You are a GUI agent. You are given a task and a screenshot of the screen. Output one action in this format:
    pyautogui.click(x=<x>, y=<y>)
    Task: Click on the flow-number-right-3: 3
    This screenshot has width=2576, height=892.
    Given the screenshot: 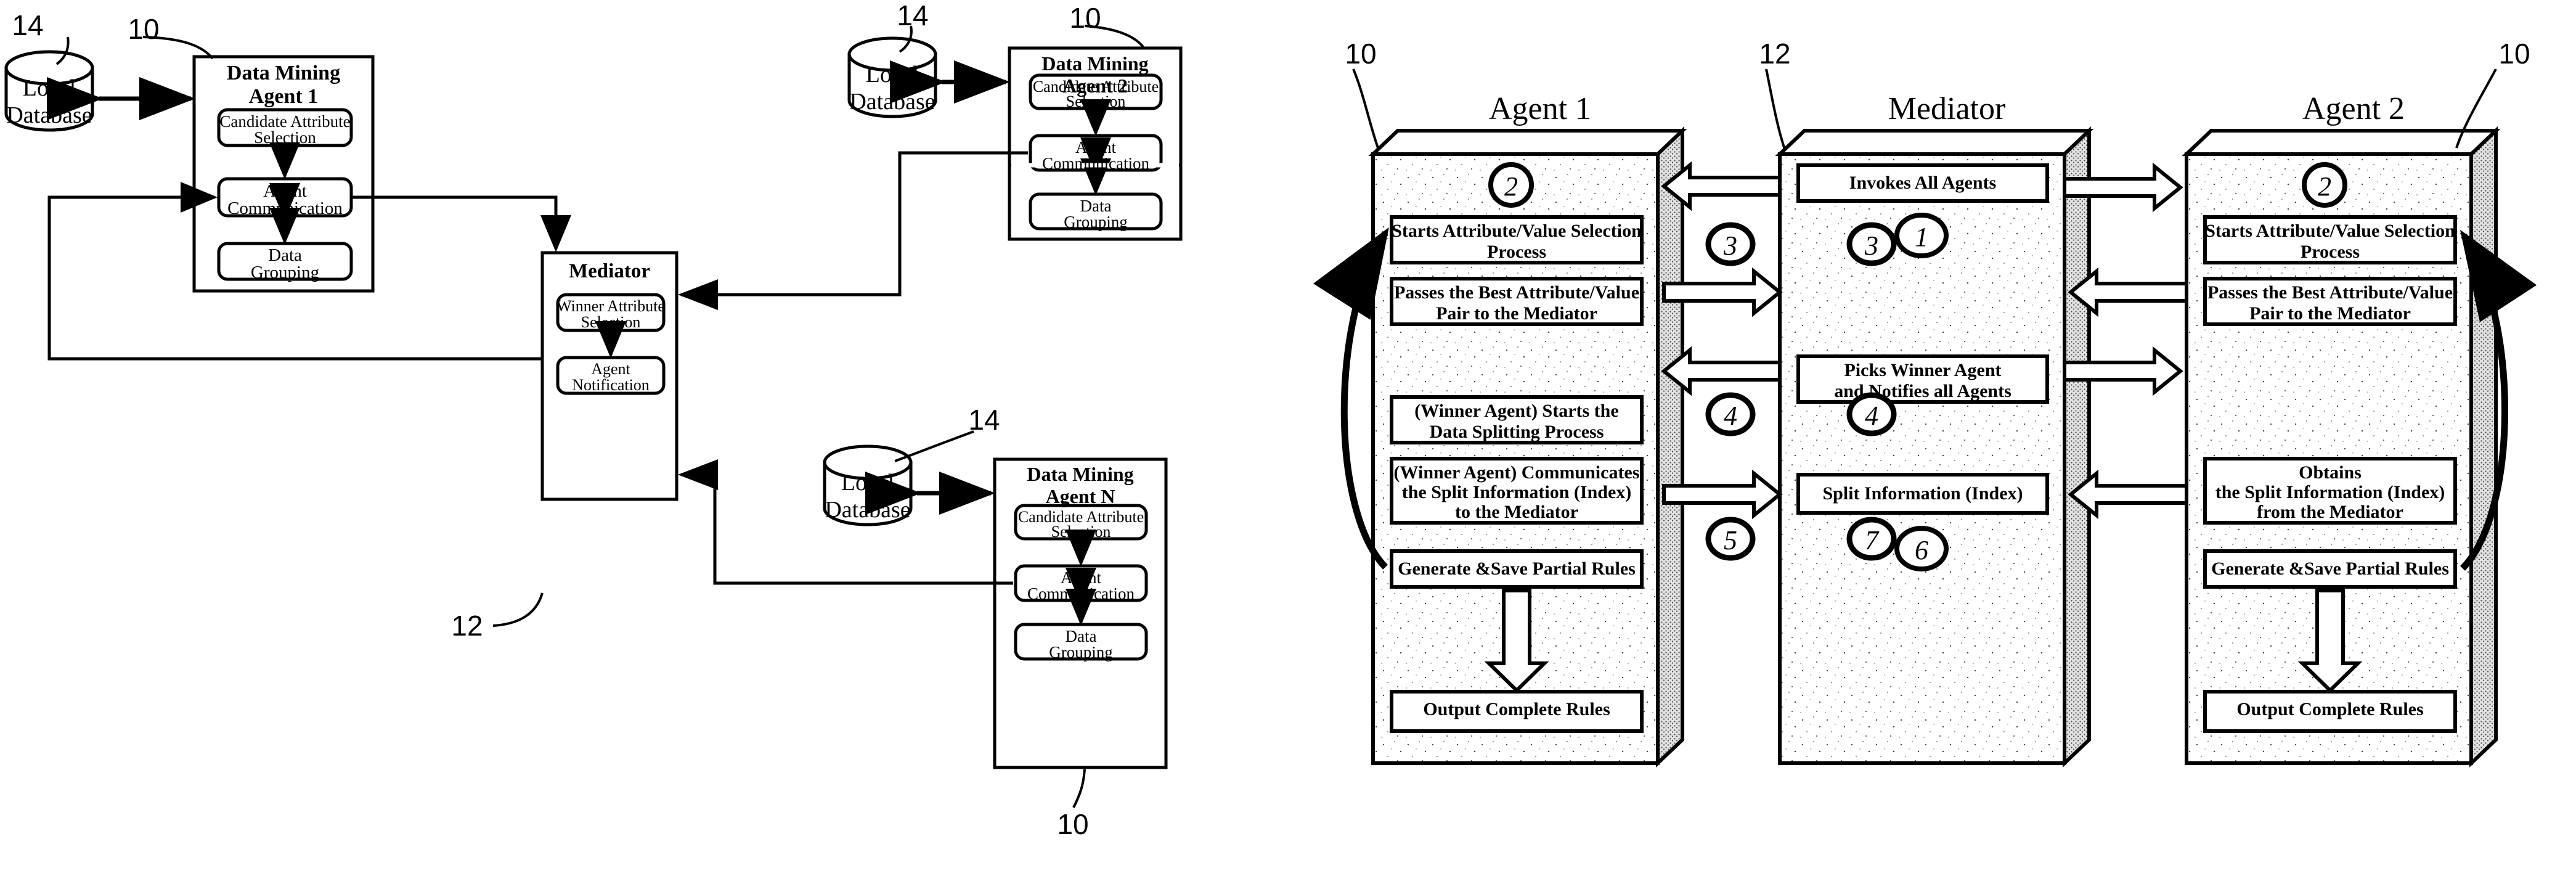 What is the action you would take?
    pyautogui.click(x=1871, y=246)
    